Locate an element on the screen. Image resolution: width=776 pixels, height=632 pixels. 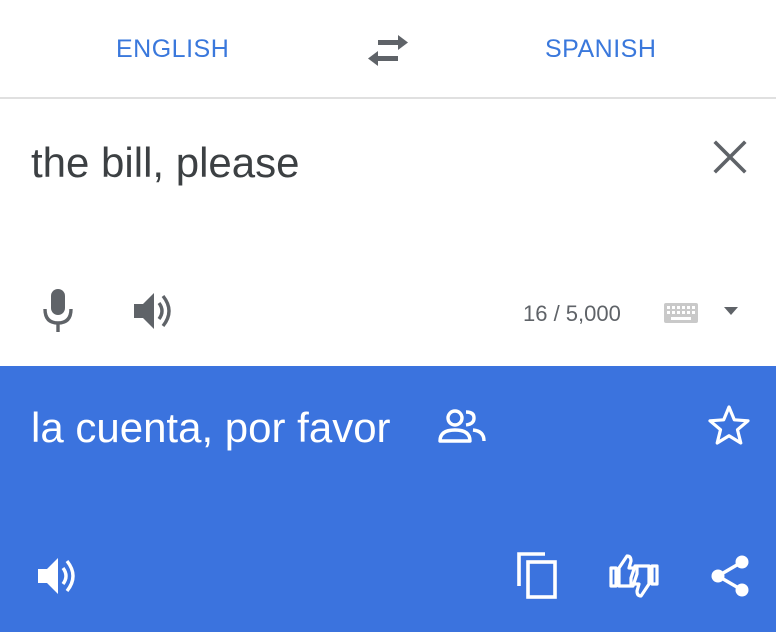
character-counter: 16 / 5,000 is located at coordinates (572, 313).